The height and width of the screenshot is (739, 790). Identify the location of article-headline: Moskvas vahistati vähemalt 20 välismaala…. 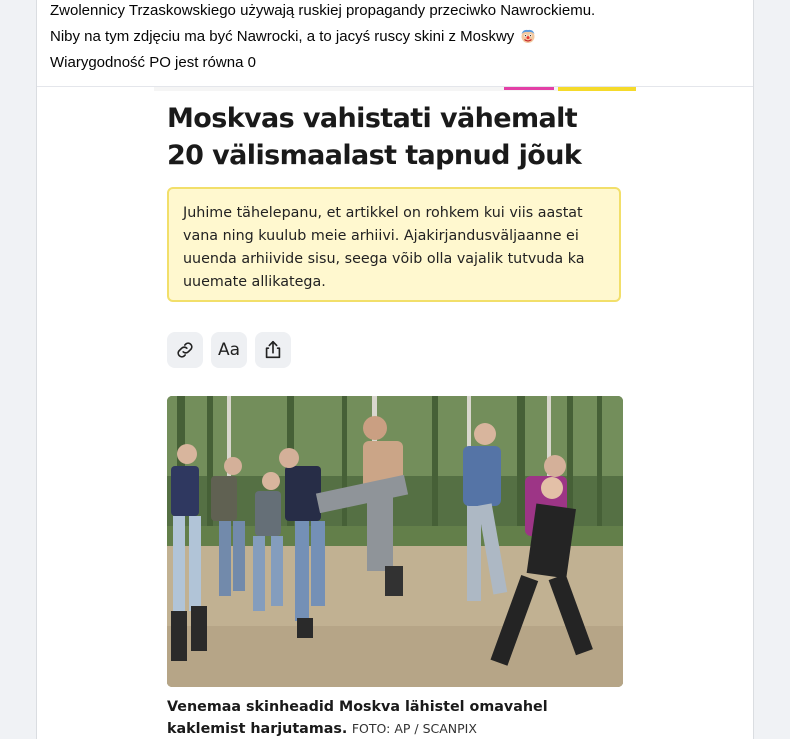
(374, 137).